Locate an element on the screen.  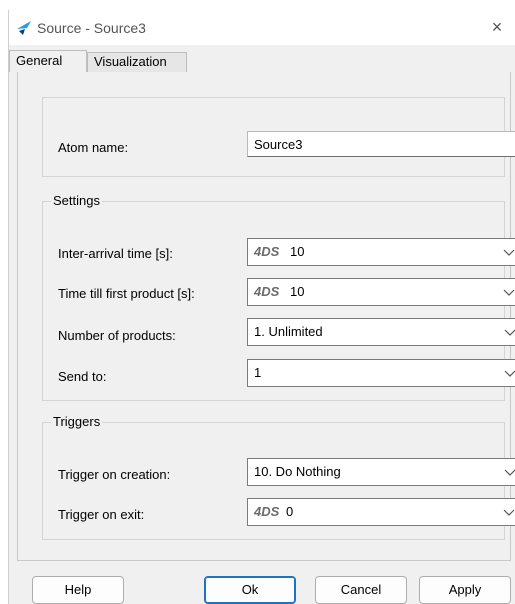
close-icon: × is located at coordinates (497, 27).